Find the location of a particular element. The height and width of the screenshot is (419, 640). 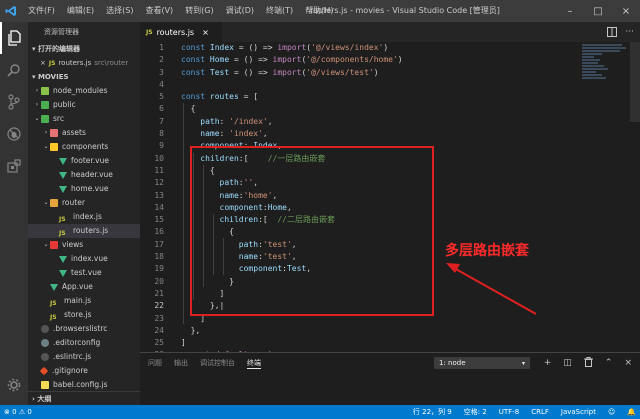

babel-icon is located at coordinates (45, 385).